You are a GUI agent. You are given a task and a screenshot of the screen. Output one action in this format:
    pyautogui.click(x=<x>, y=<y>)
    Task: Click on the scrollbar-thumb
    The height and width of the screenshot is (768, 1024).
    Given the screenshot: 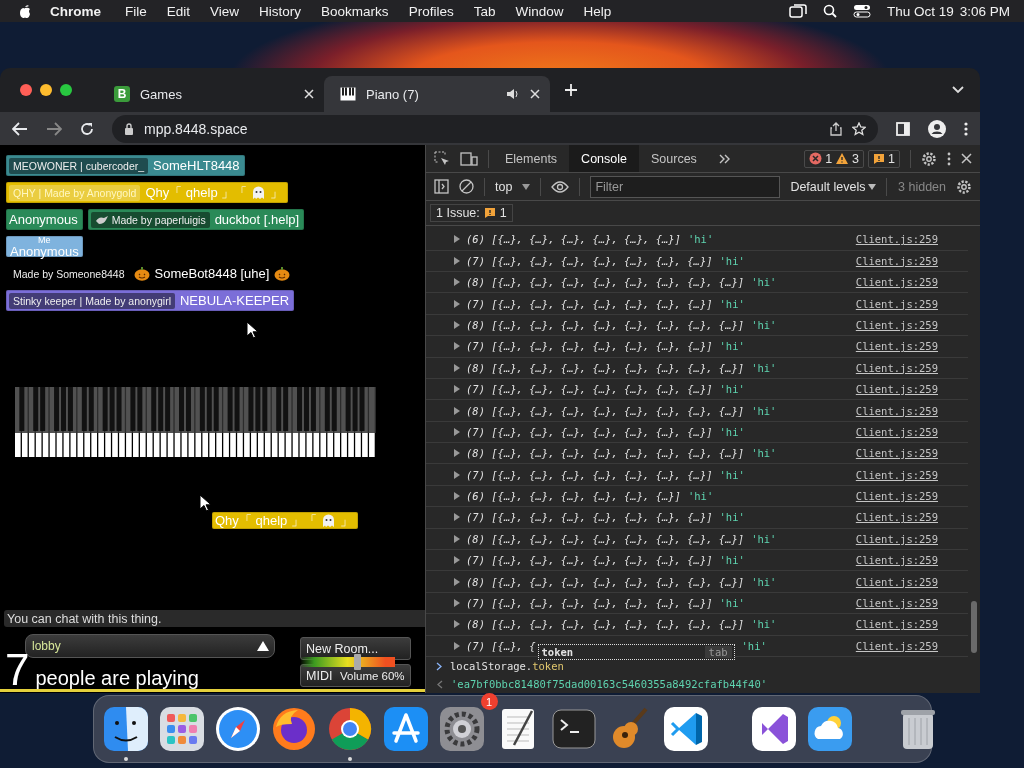 What is the action you would take?
    pyautogui.click(x=974, y=627)
    